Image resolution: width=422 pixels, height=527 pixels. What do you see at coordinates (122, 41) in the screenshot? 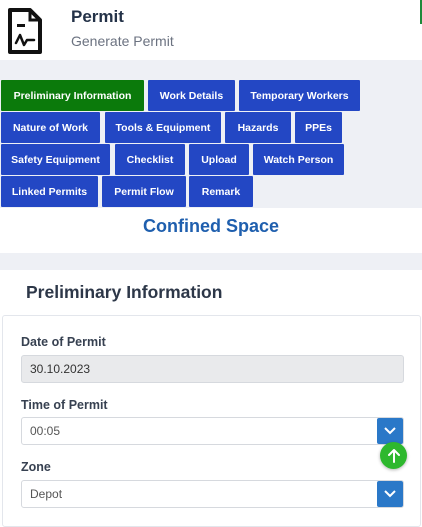
I see `page-subtitle: Generate Permit` at bounding box center [122, 41].